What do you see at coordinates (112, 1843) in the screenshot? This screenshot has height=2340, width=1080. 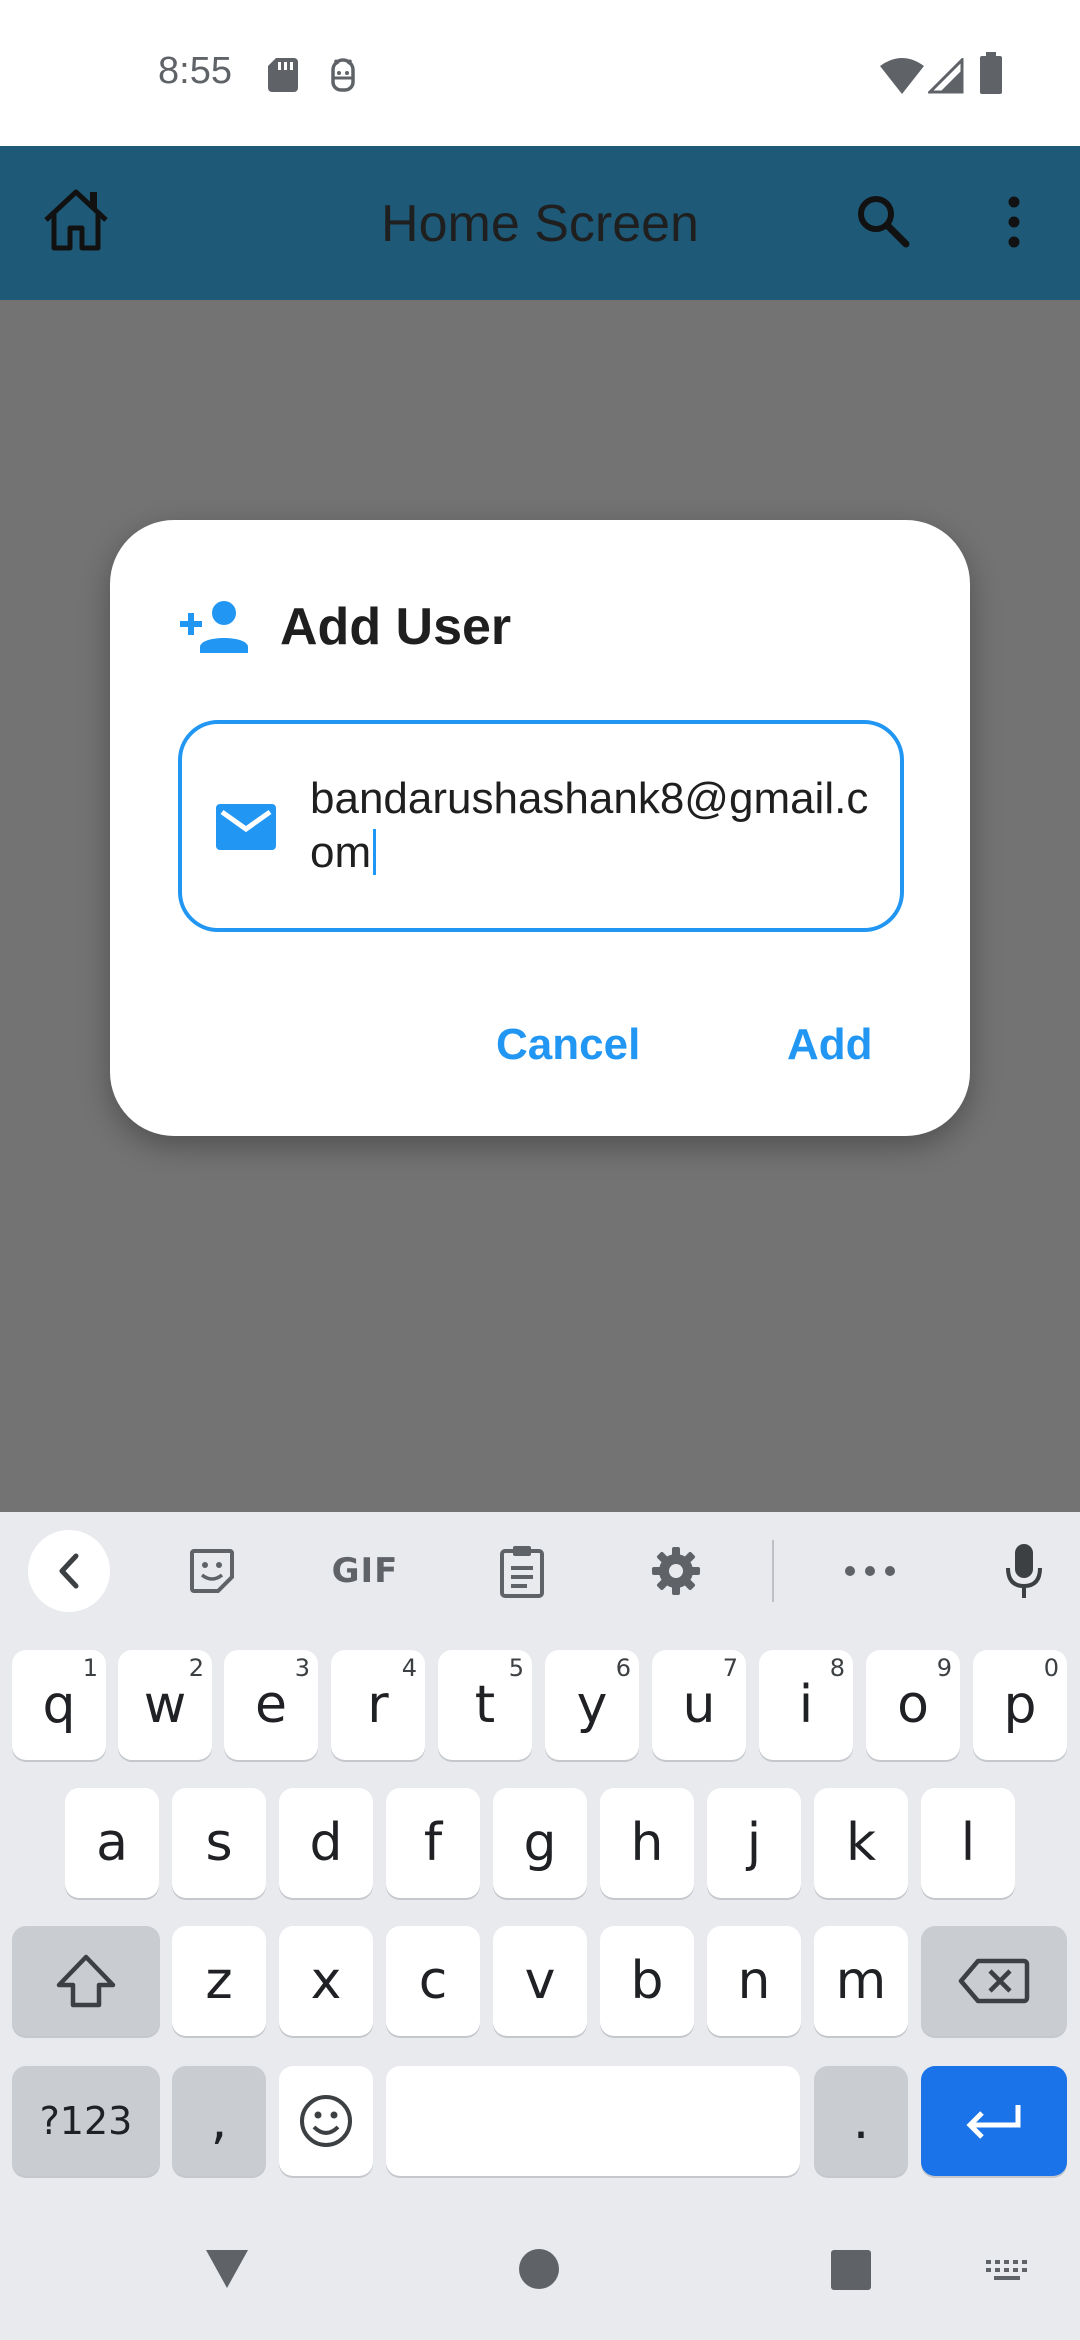 I see `key-a: a` at bounding box center [112, 1843].